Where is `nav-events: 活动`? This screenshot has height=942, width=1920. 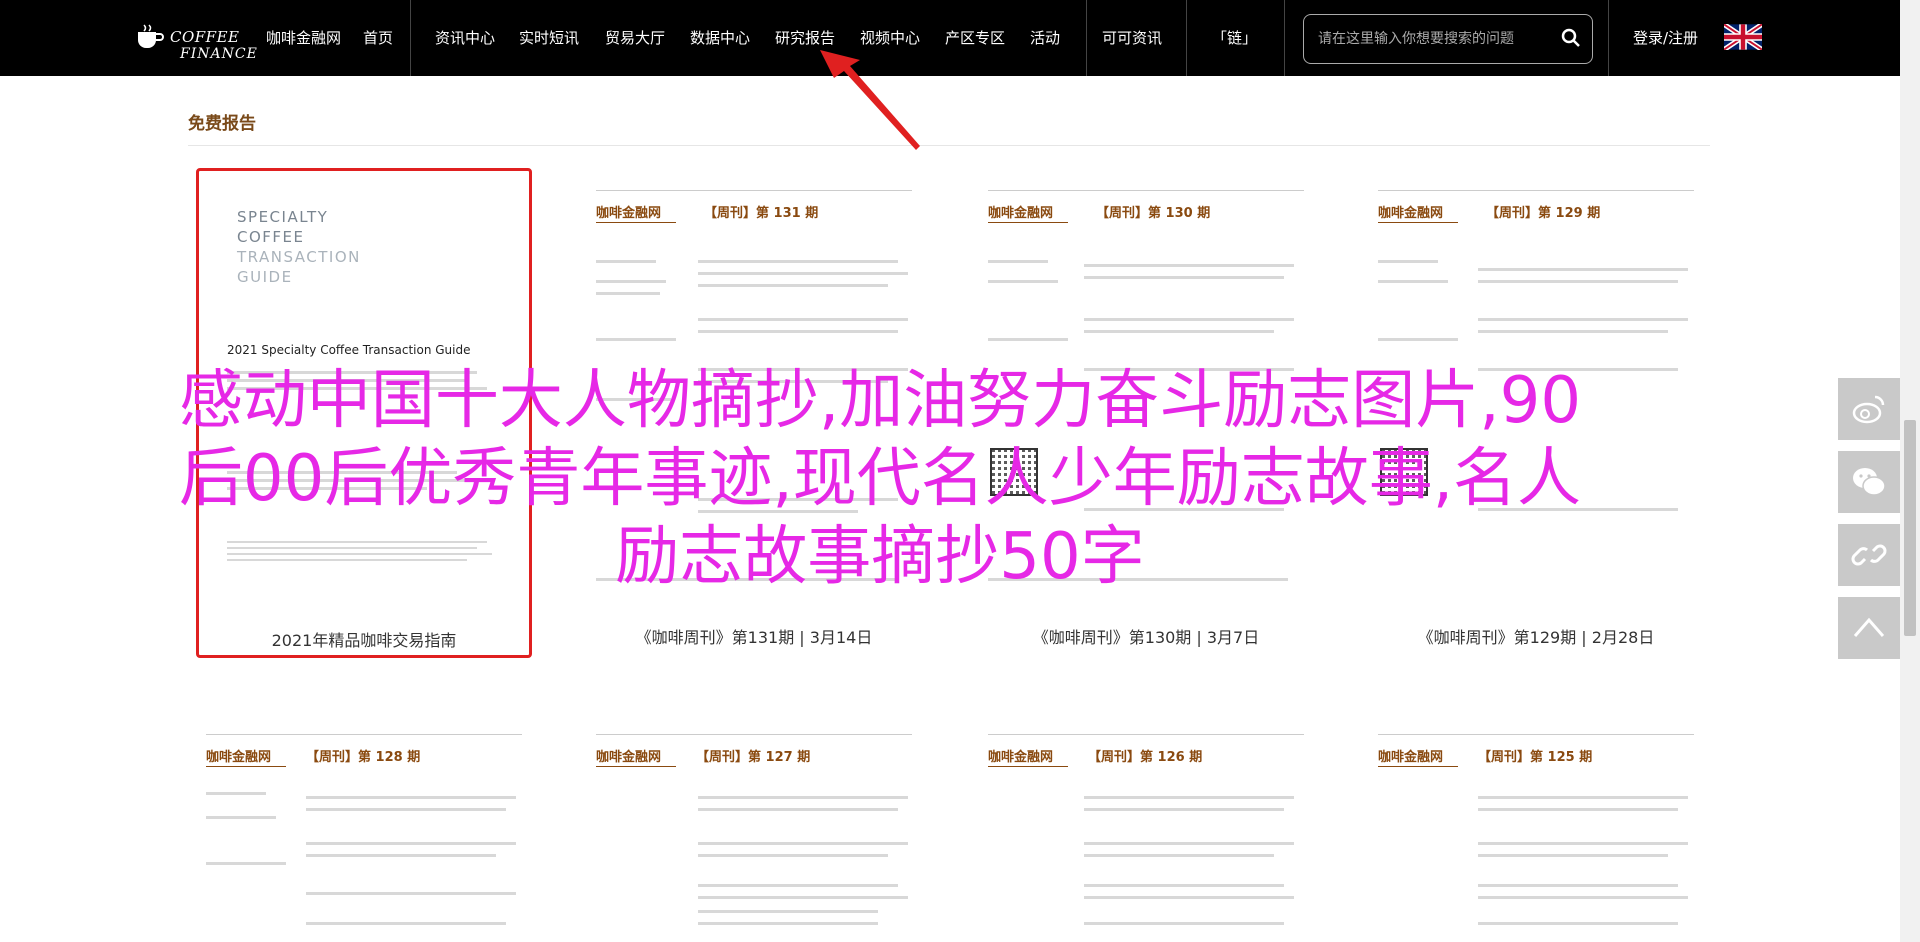 nav-events: 活动 is located at coordinates (1045, 37).